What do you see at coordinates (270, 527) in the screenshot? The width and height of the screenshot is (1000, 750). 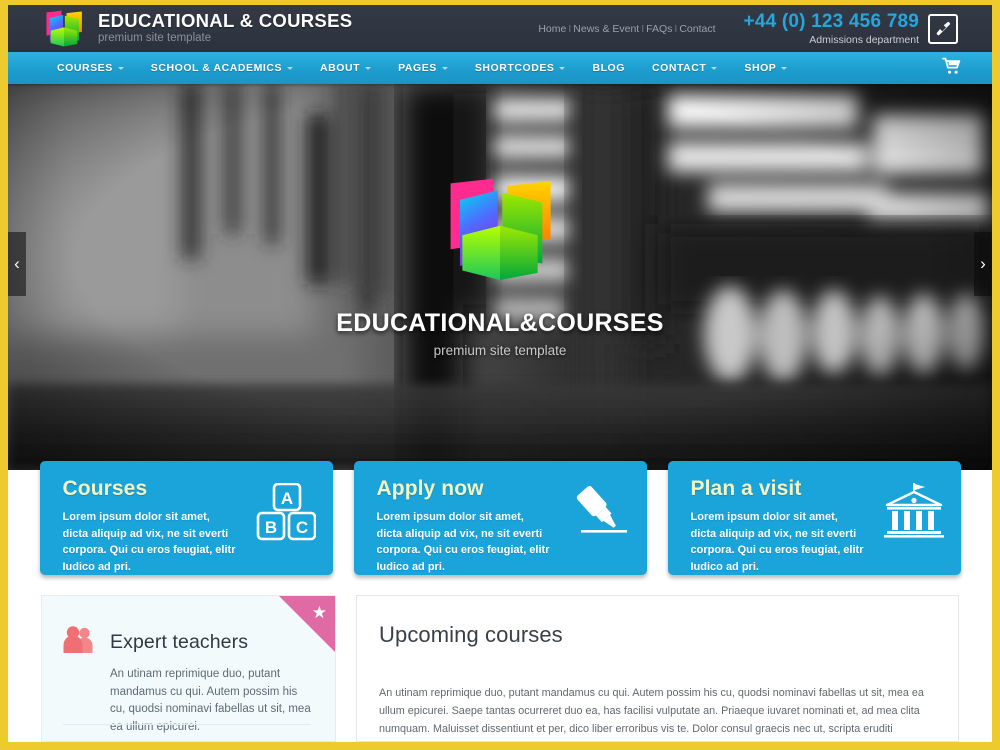 I see `svg-text: B` at bounding box center [270, 527].